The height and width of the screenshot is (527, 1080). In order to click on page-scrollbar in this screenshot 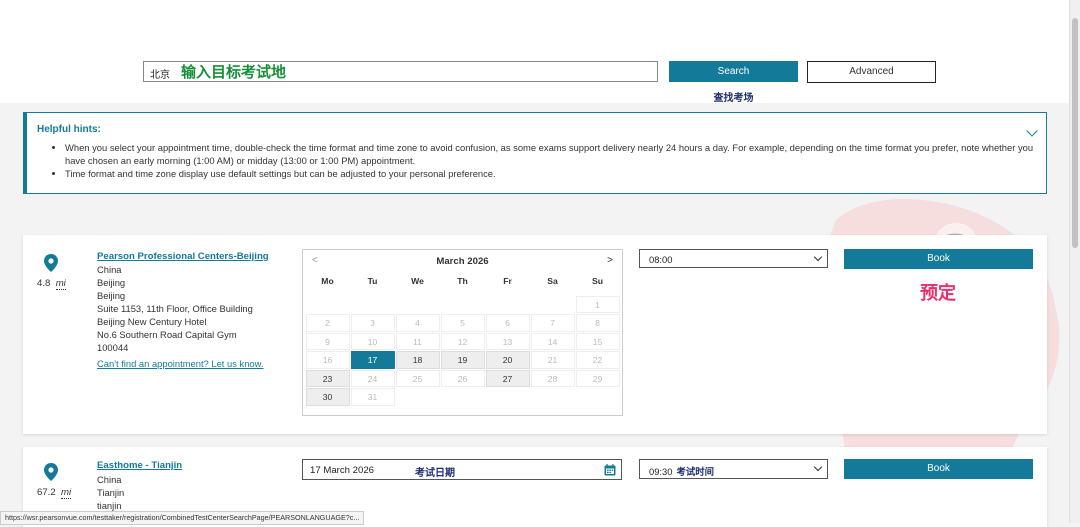, I will do `click(1074, 261)`.